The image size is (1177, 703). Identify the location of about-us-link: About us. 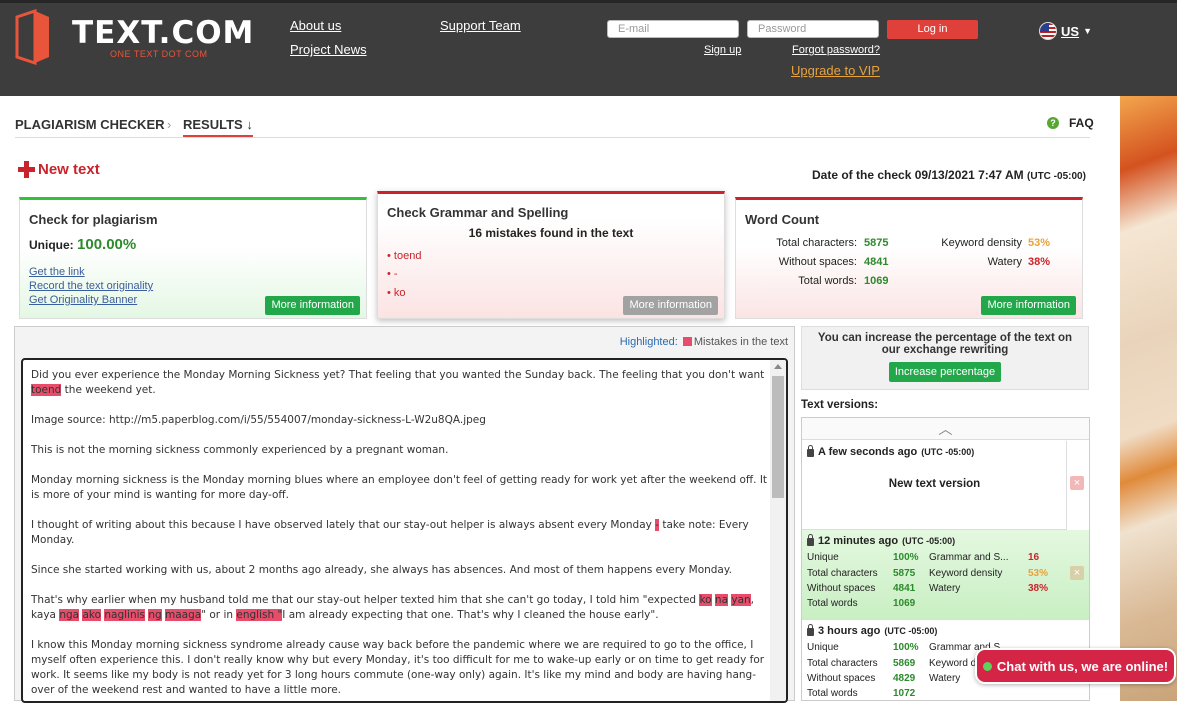
(315, 25).